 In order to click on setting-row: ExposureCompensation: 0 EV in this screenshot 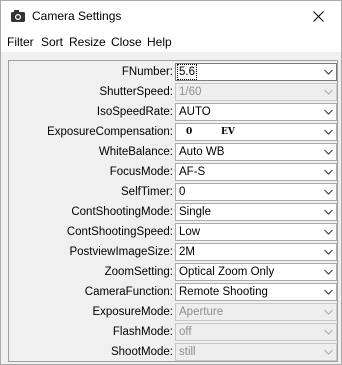, I will do `click(173, 132)`.